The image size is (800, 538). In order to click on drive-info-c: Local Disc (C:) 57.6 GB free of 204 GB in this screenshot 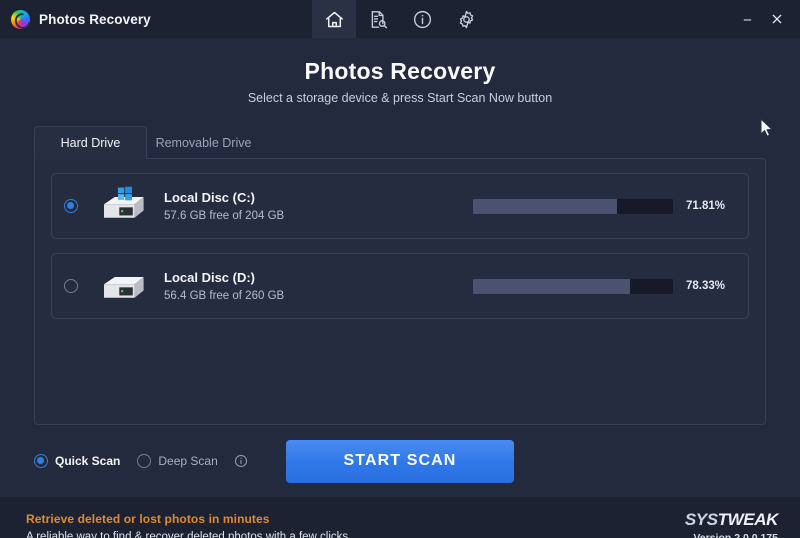, I will do `click(289, 206)`.